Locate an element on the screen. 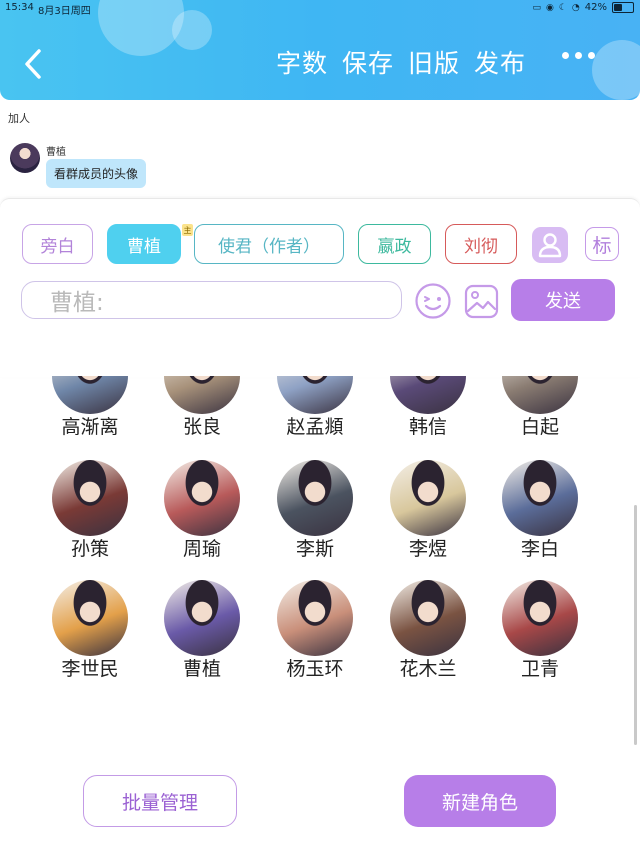 The image size is (640, 853). role-card: 韩信 is located at coordinates (428, 407).